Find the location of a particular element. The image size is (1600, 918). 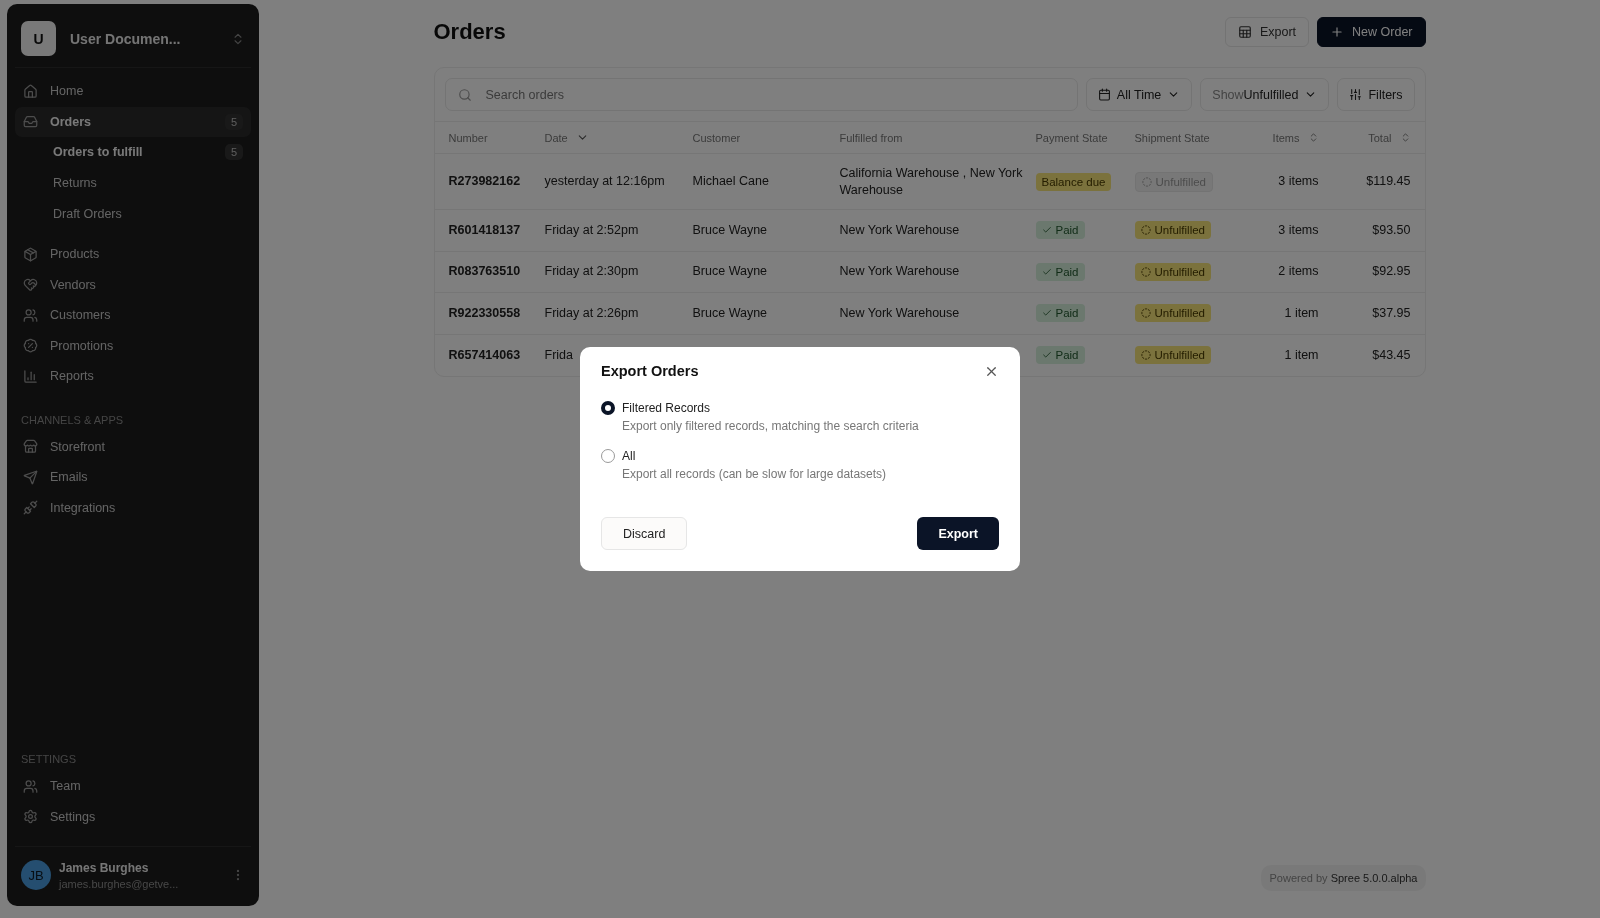

table-cell: $37.95 is located at coordinates (1391, 313).